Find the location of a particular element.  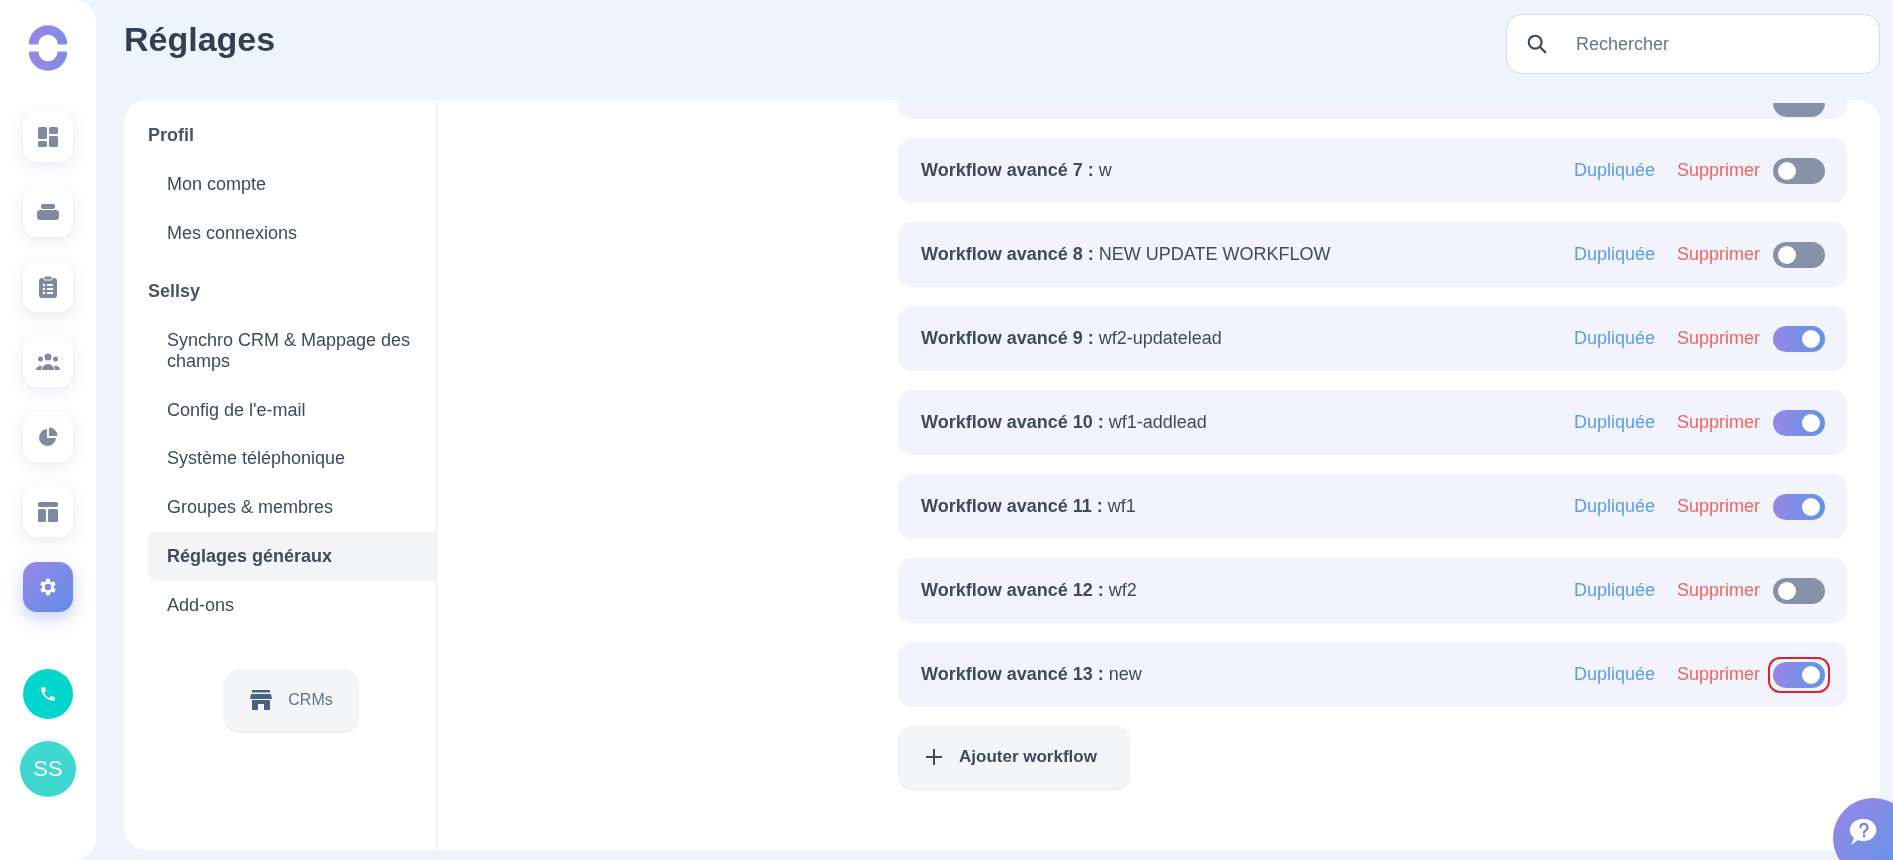

nav-item: Mes connexions is located at coordinates (292, 233).